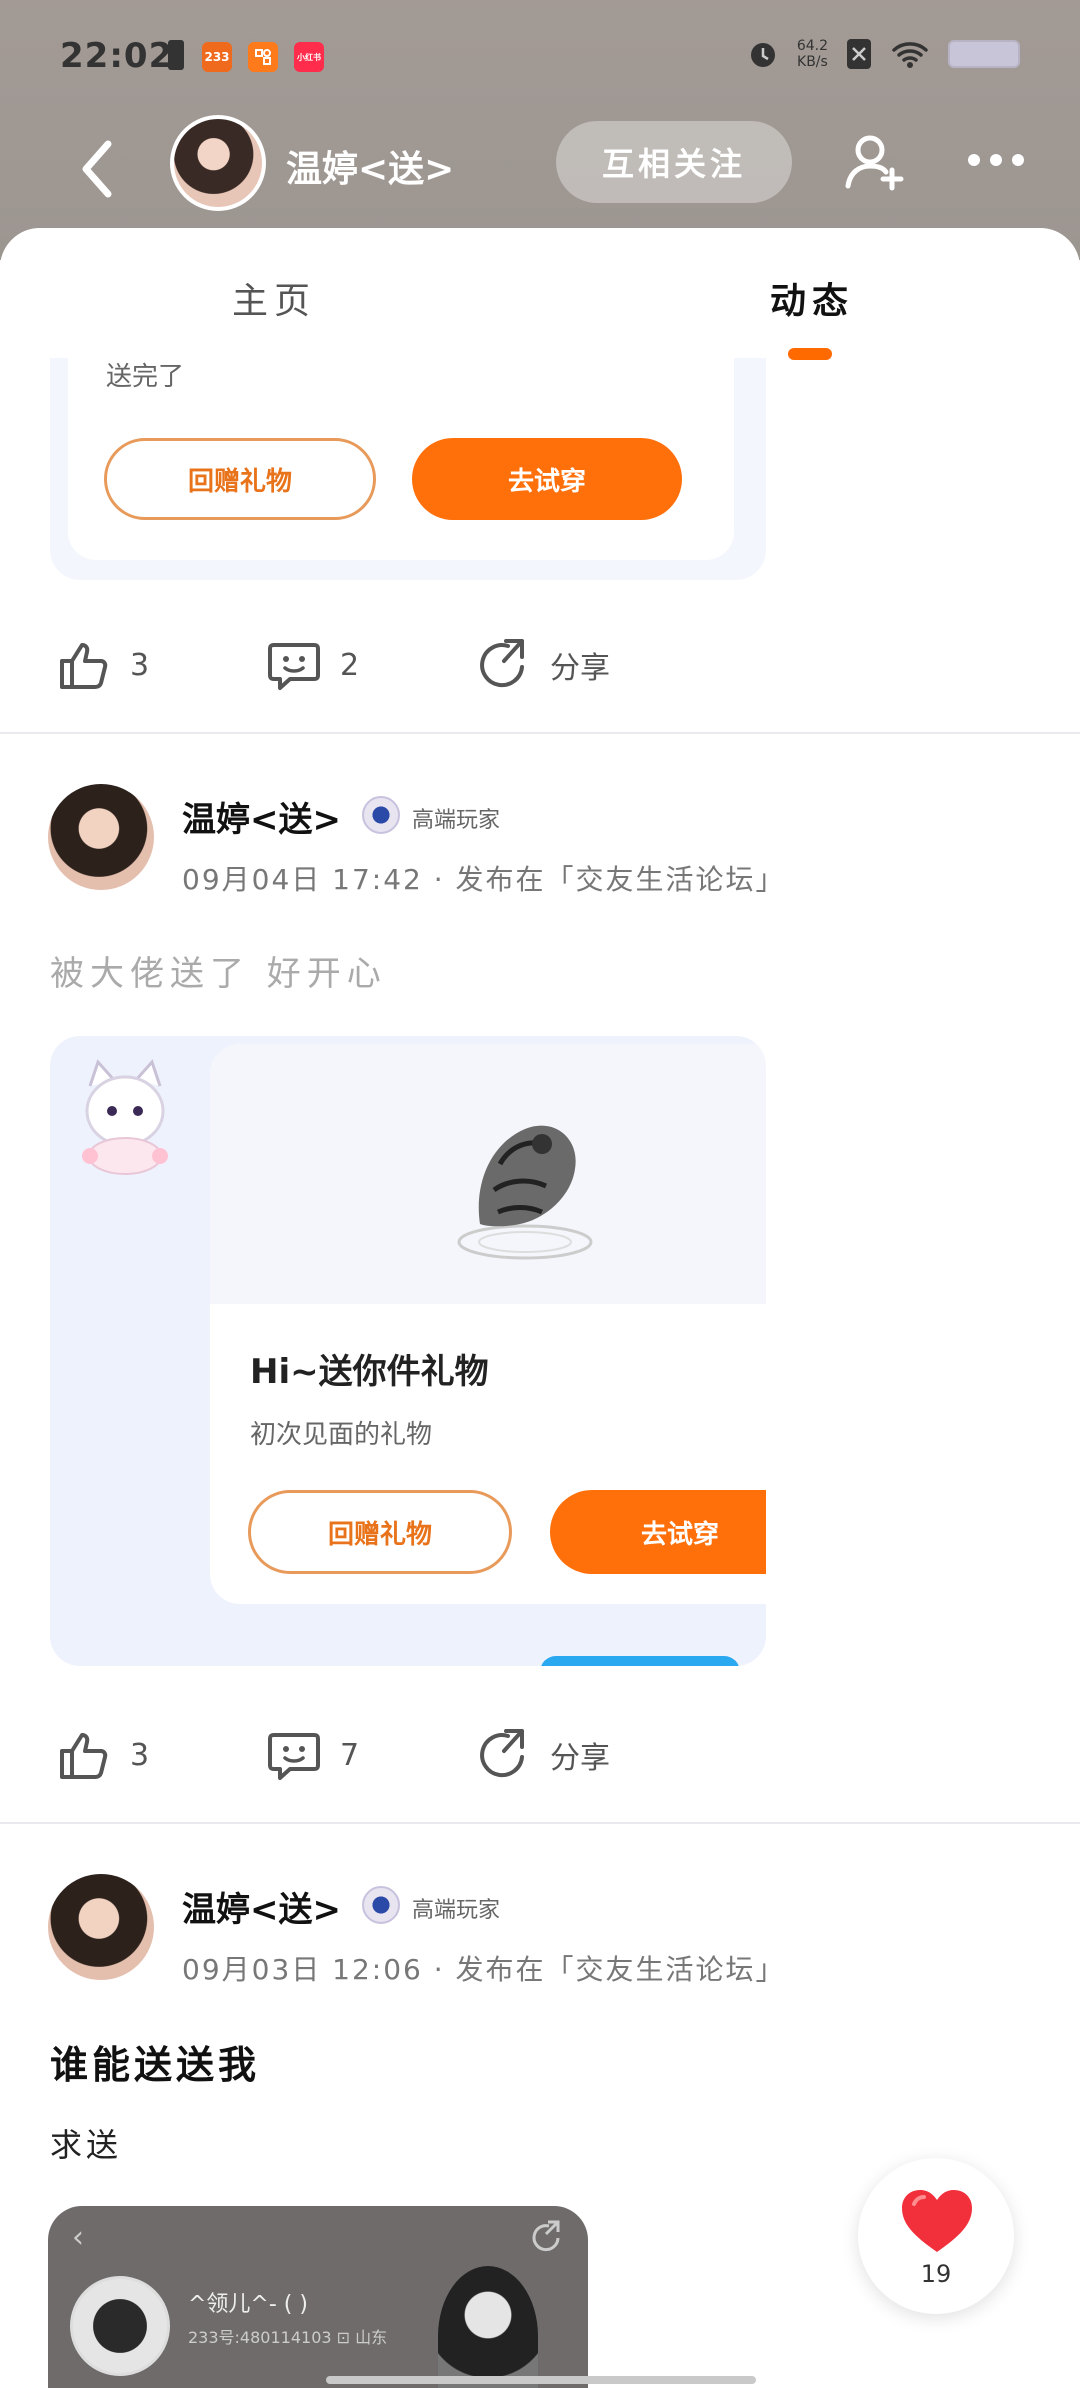 The height and width of the screenshot is (2388, 1080). I want to click on post-image: ‹ ^领儿^- ( ) 233号:480114103 ⊡ 山东, so click(318, 2297).